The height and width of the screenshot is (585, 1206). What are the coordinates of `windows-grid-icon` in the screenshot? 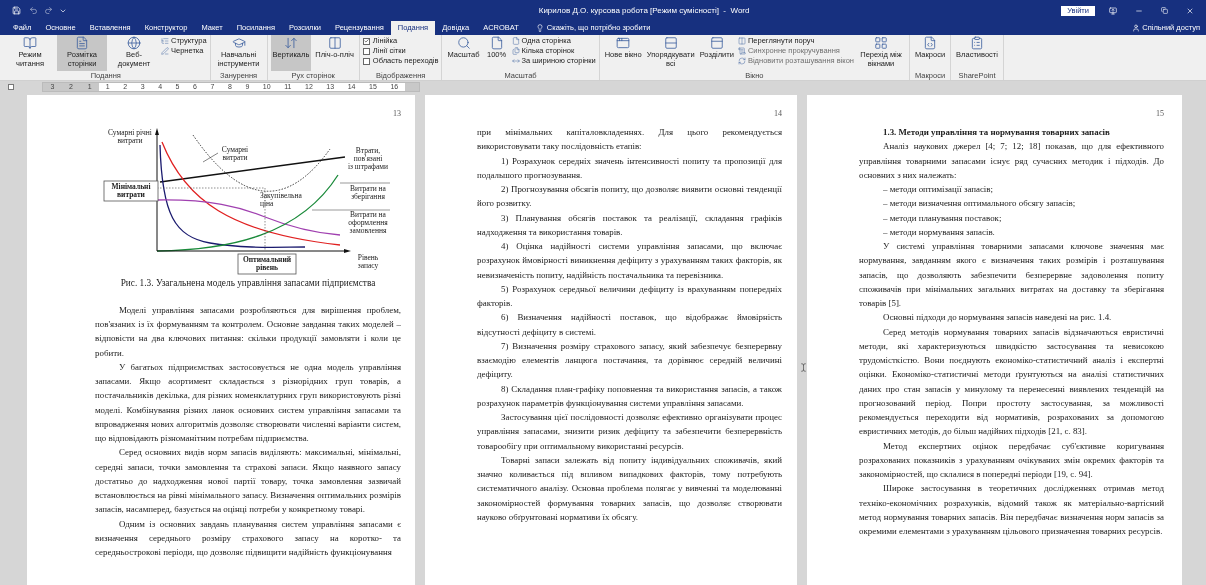 It's located at (881, 43).